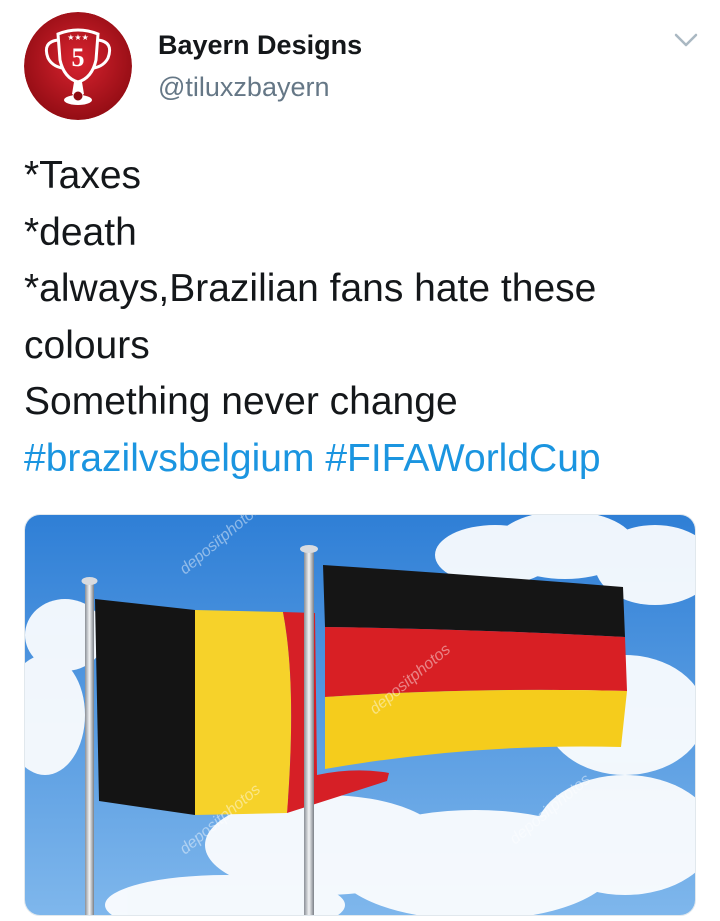  What do you see at coordinates (78, 57) in the screenshot?
I see `svg-text: 5` at bounding box center [78, 57].